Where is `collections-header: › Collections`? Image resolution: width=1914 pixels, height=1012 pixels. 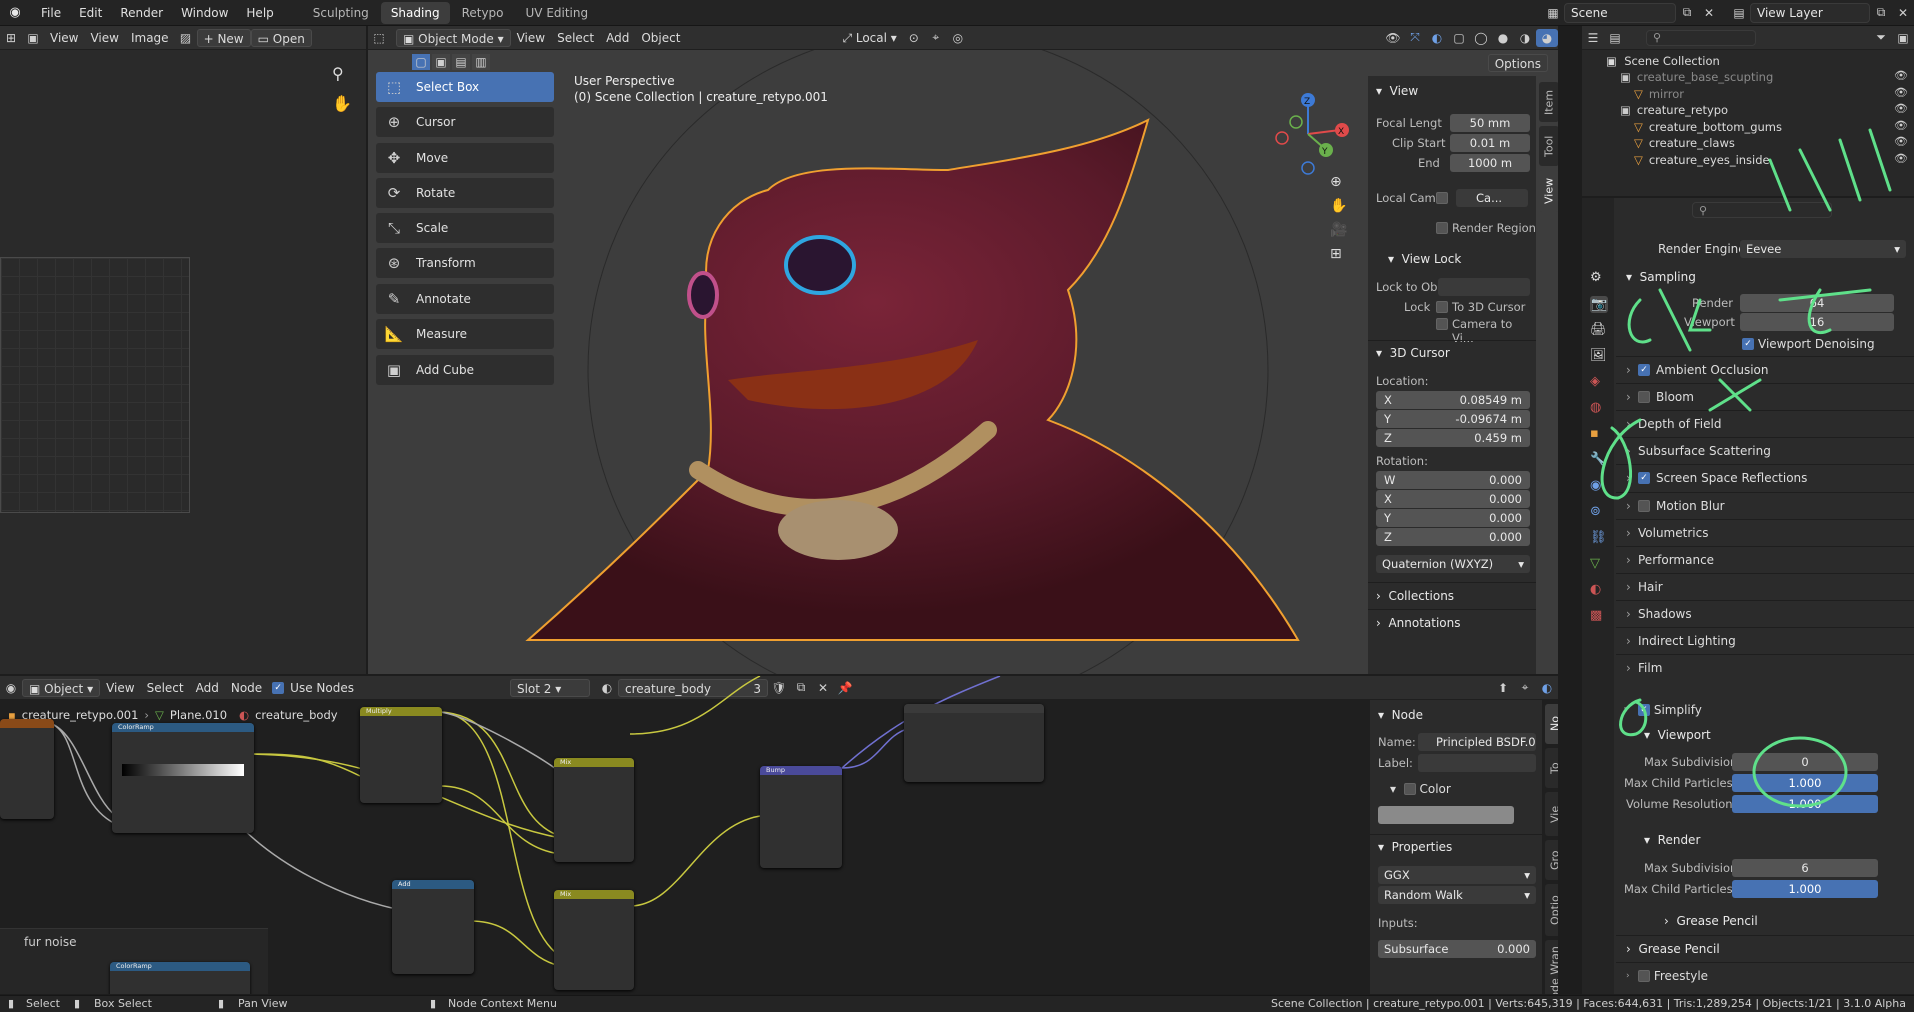 collections-header: › Collections is located at coordinates (1415, 596).